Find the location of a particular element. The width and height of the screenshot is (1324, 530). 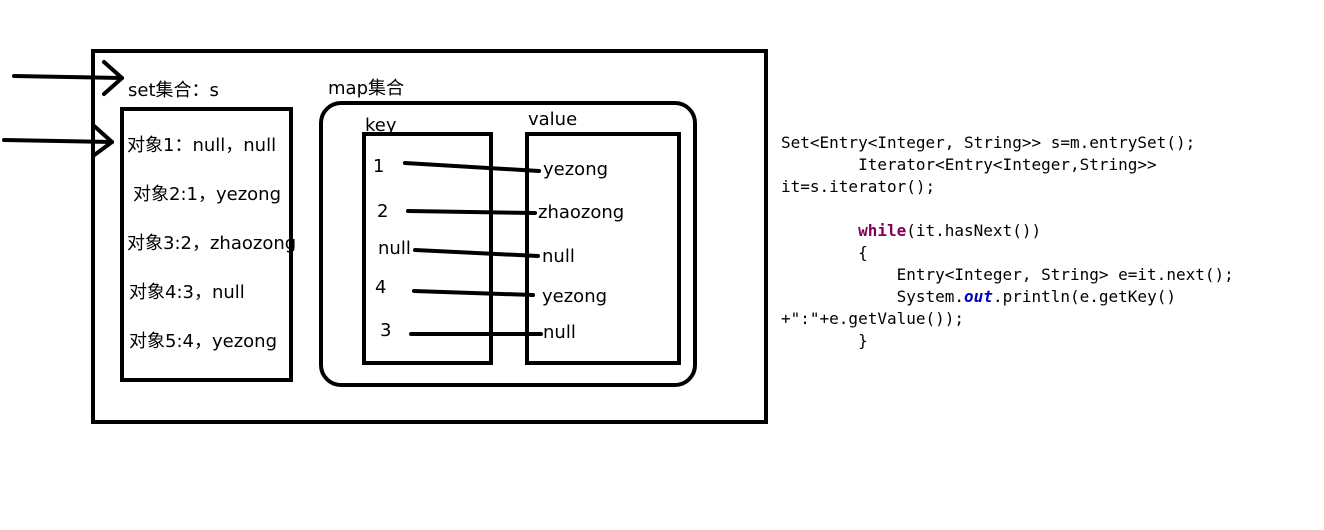

code-line-2: Iterator<Entry<Integer,String>> is located at coordinates (969, 164).